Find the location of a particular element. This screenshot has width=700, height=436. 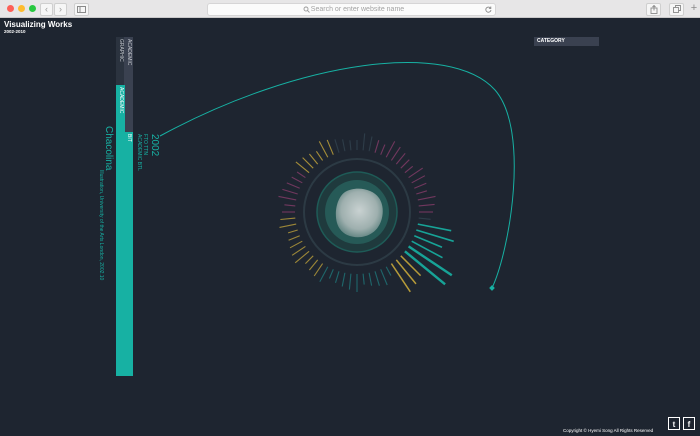

tab-academic-label: ACADEMIC is located at coordinates (129, 52).